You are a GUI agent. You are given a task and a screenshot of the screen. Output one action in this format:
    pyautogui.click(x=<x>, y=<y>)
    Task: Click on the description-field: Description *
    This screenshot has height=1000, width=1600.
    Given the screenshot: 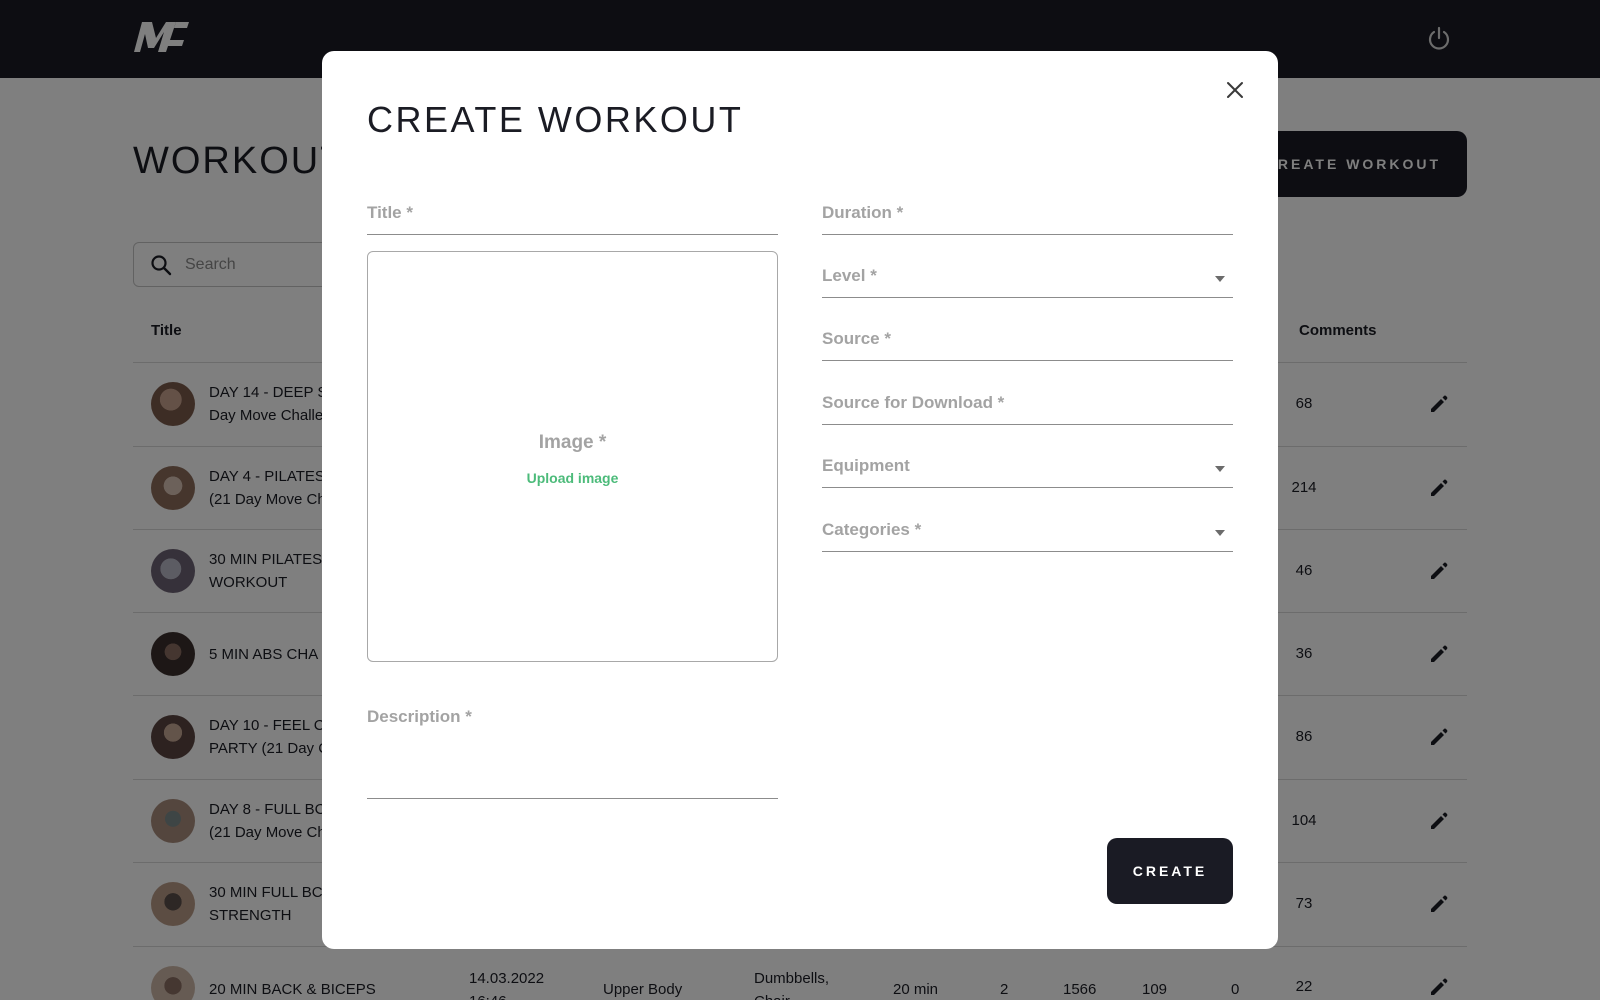 What is the action you would take?
    pyautogui.click(x=572, y=751)
    